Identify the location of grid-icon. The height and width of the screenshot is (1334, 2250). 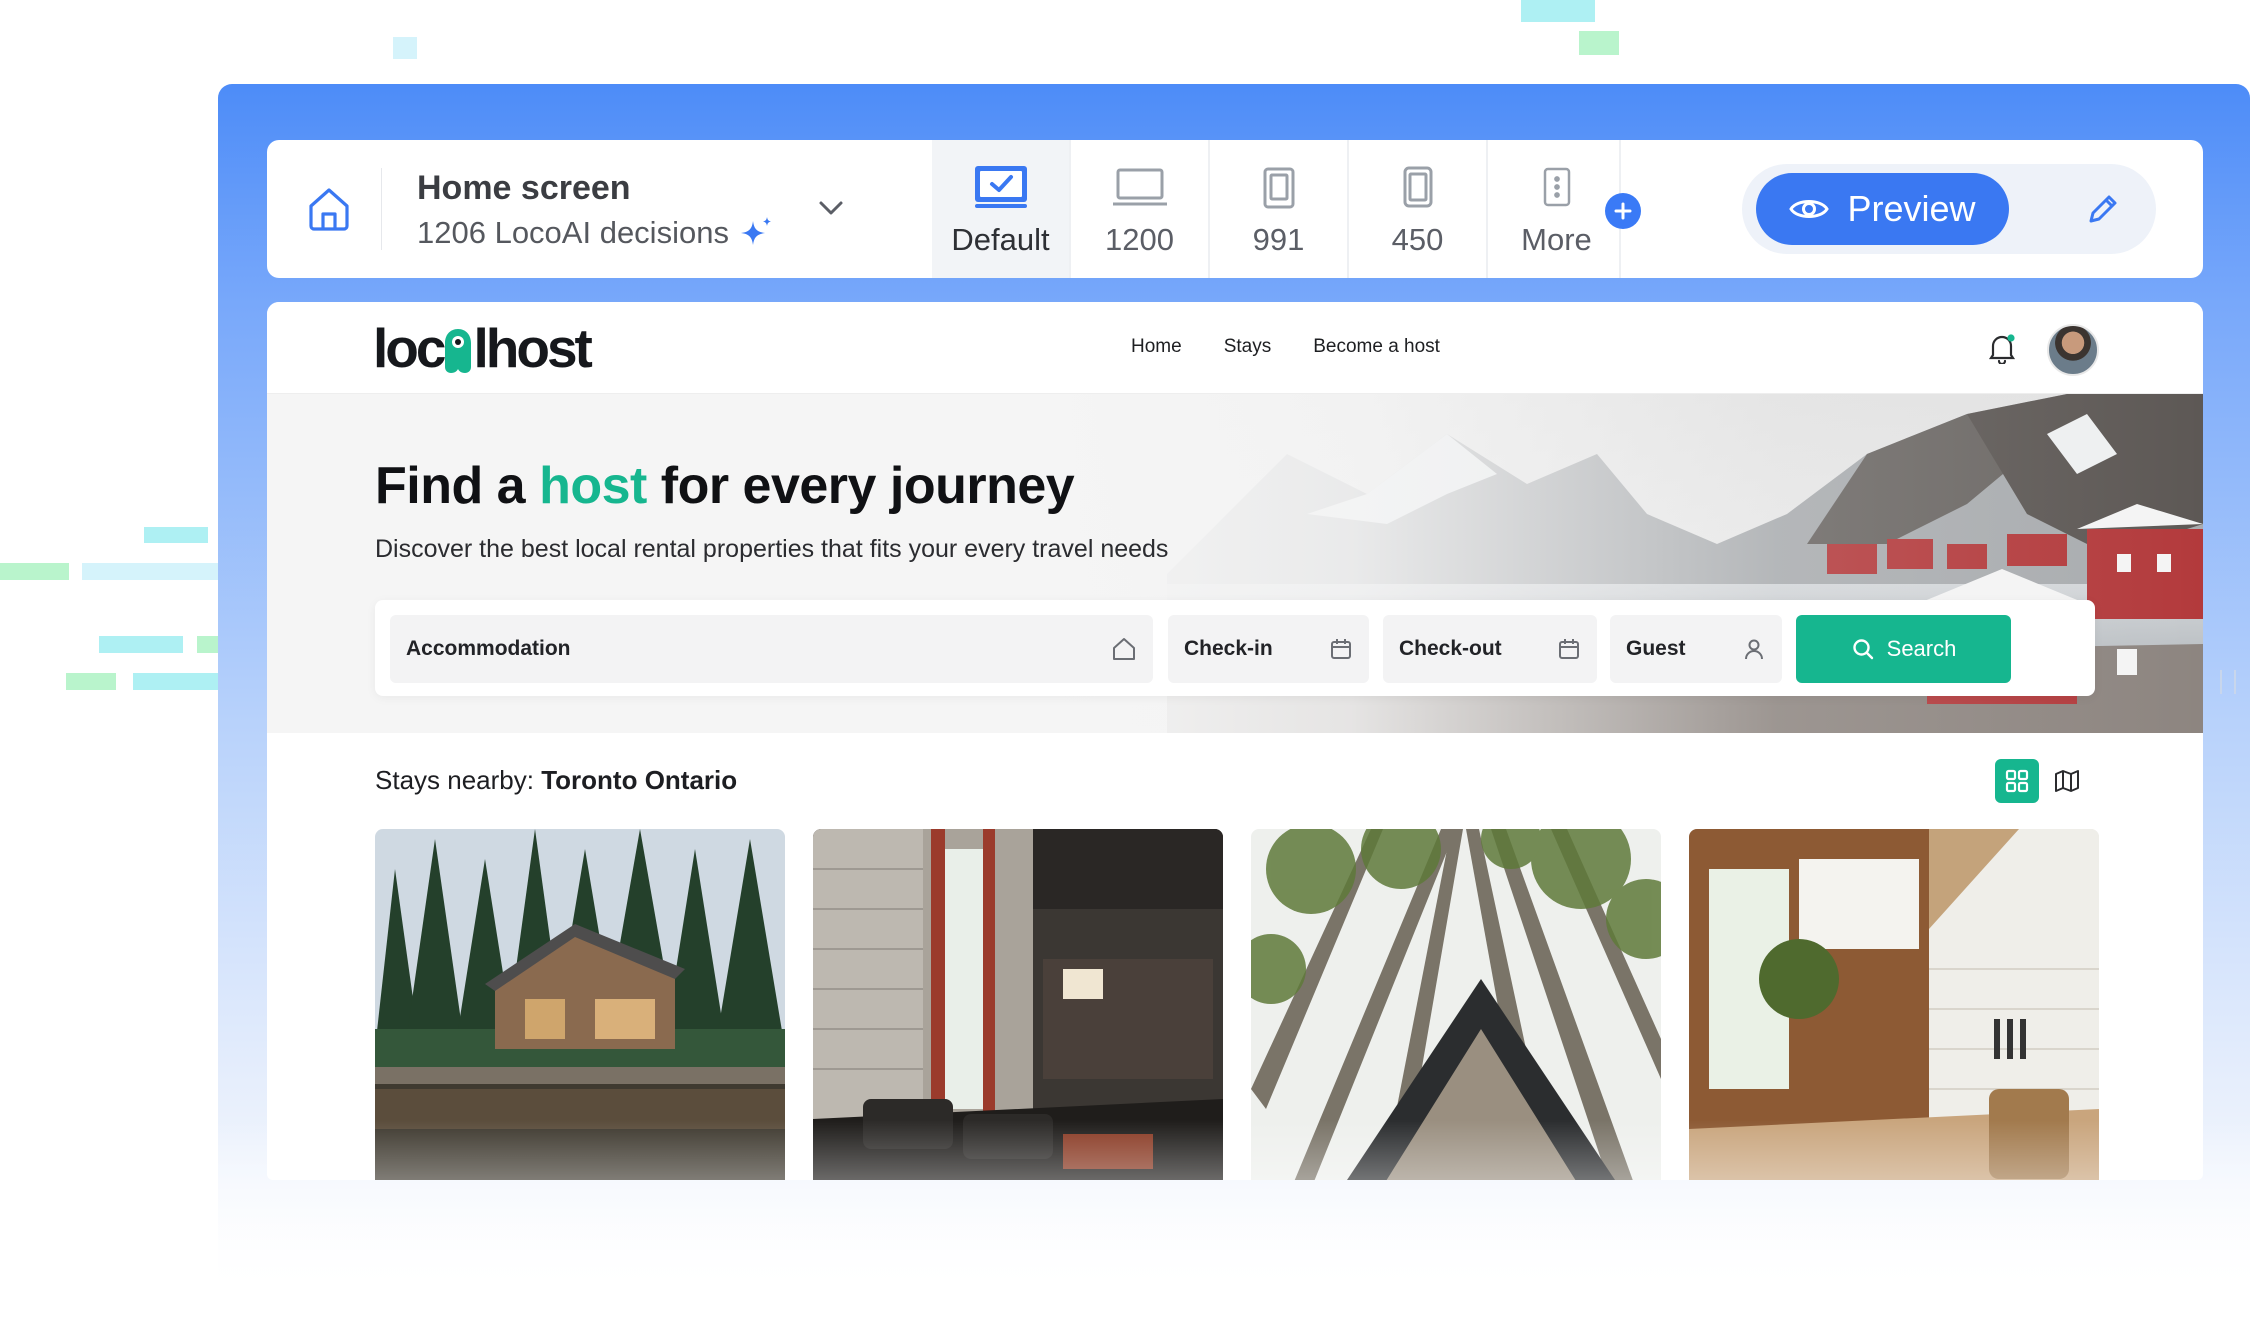
(2017, 781).